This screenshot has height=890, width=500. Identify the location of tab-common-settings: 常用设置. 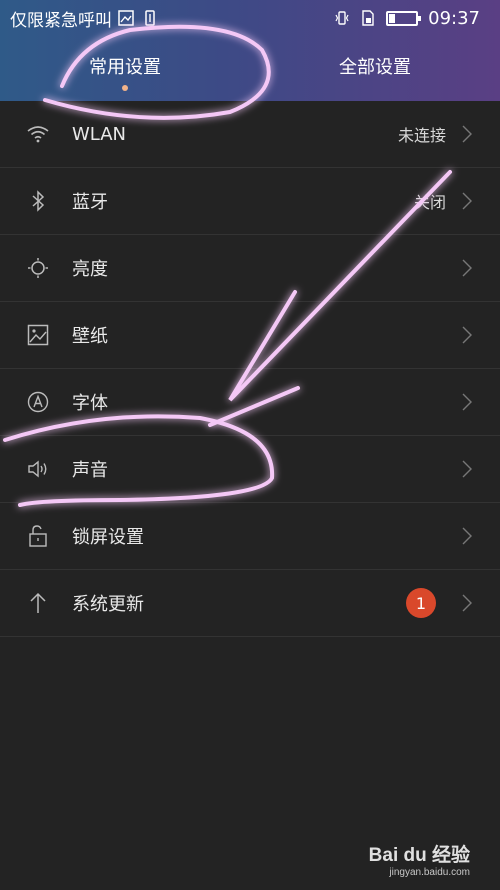
(125, 68).